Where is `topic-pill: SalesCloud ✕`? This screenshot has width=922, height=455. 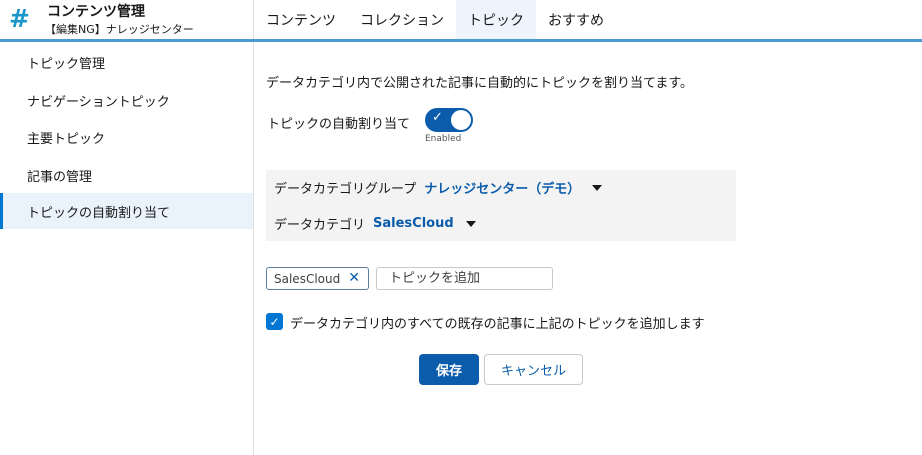 topic-pill: SalesCloud ✕ is located at coordinates (317, 278).